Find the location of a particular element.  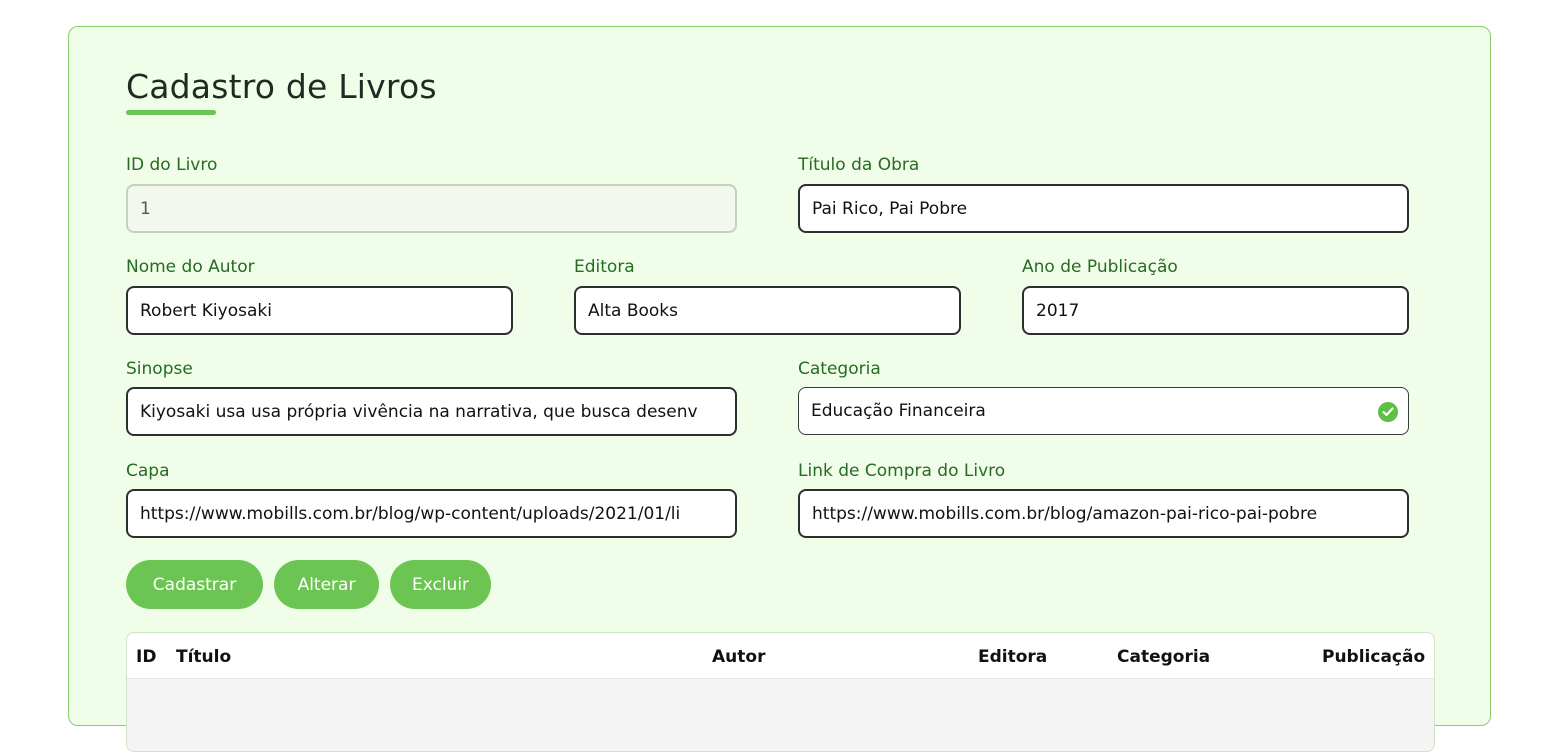

cadastrar-button: Cadastrar is located at coordinates (194, 584).